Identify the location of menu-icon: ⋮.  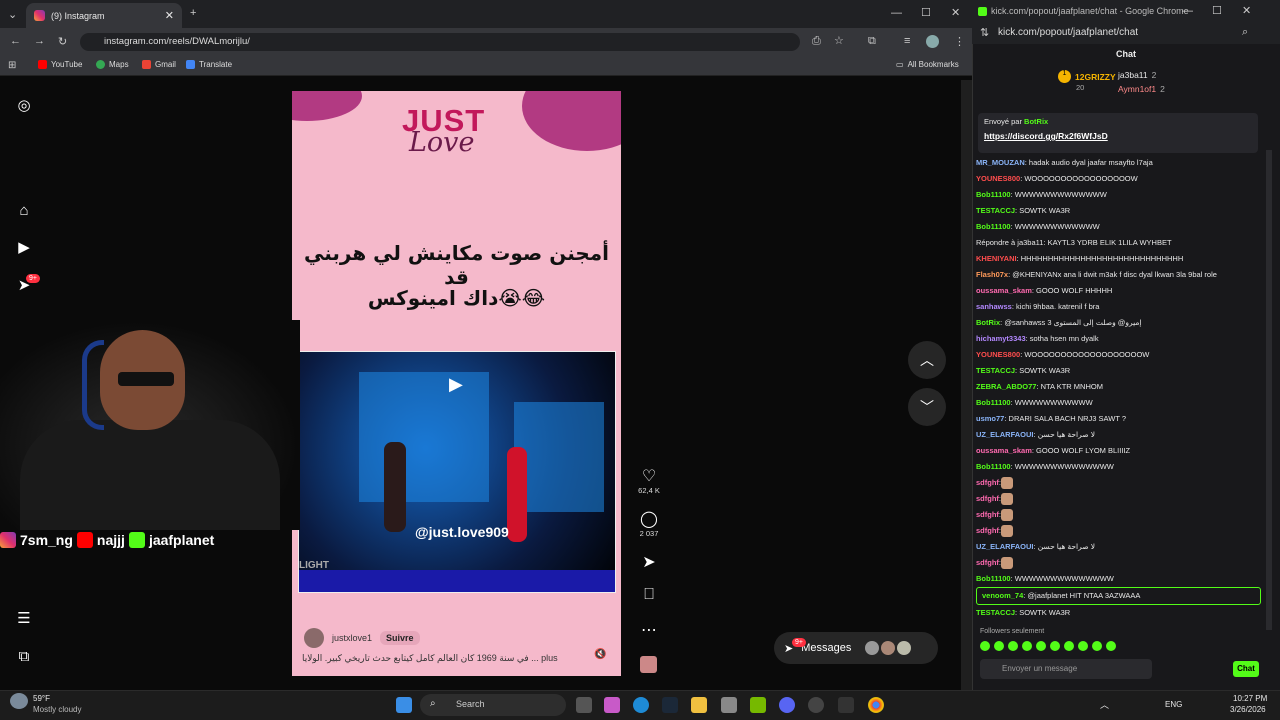
(959, 41).